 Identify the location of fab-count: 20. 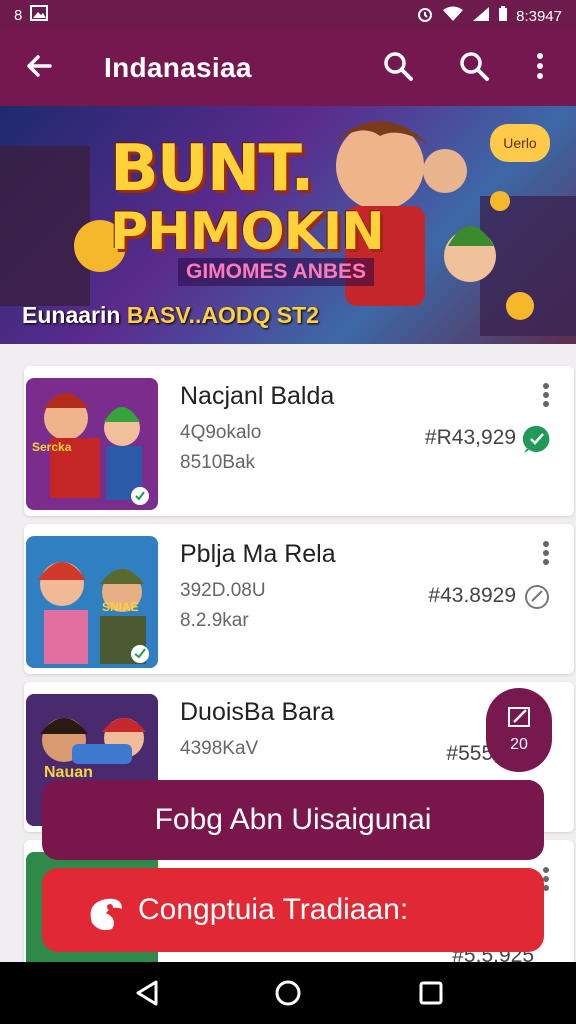
(519, 744).